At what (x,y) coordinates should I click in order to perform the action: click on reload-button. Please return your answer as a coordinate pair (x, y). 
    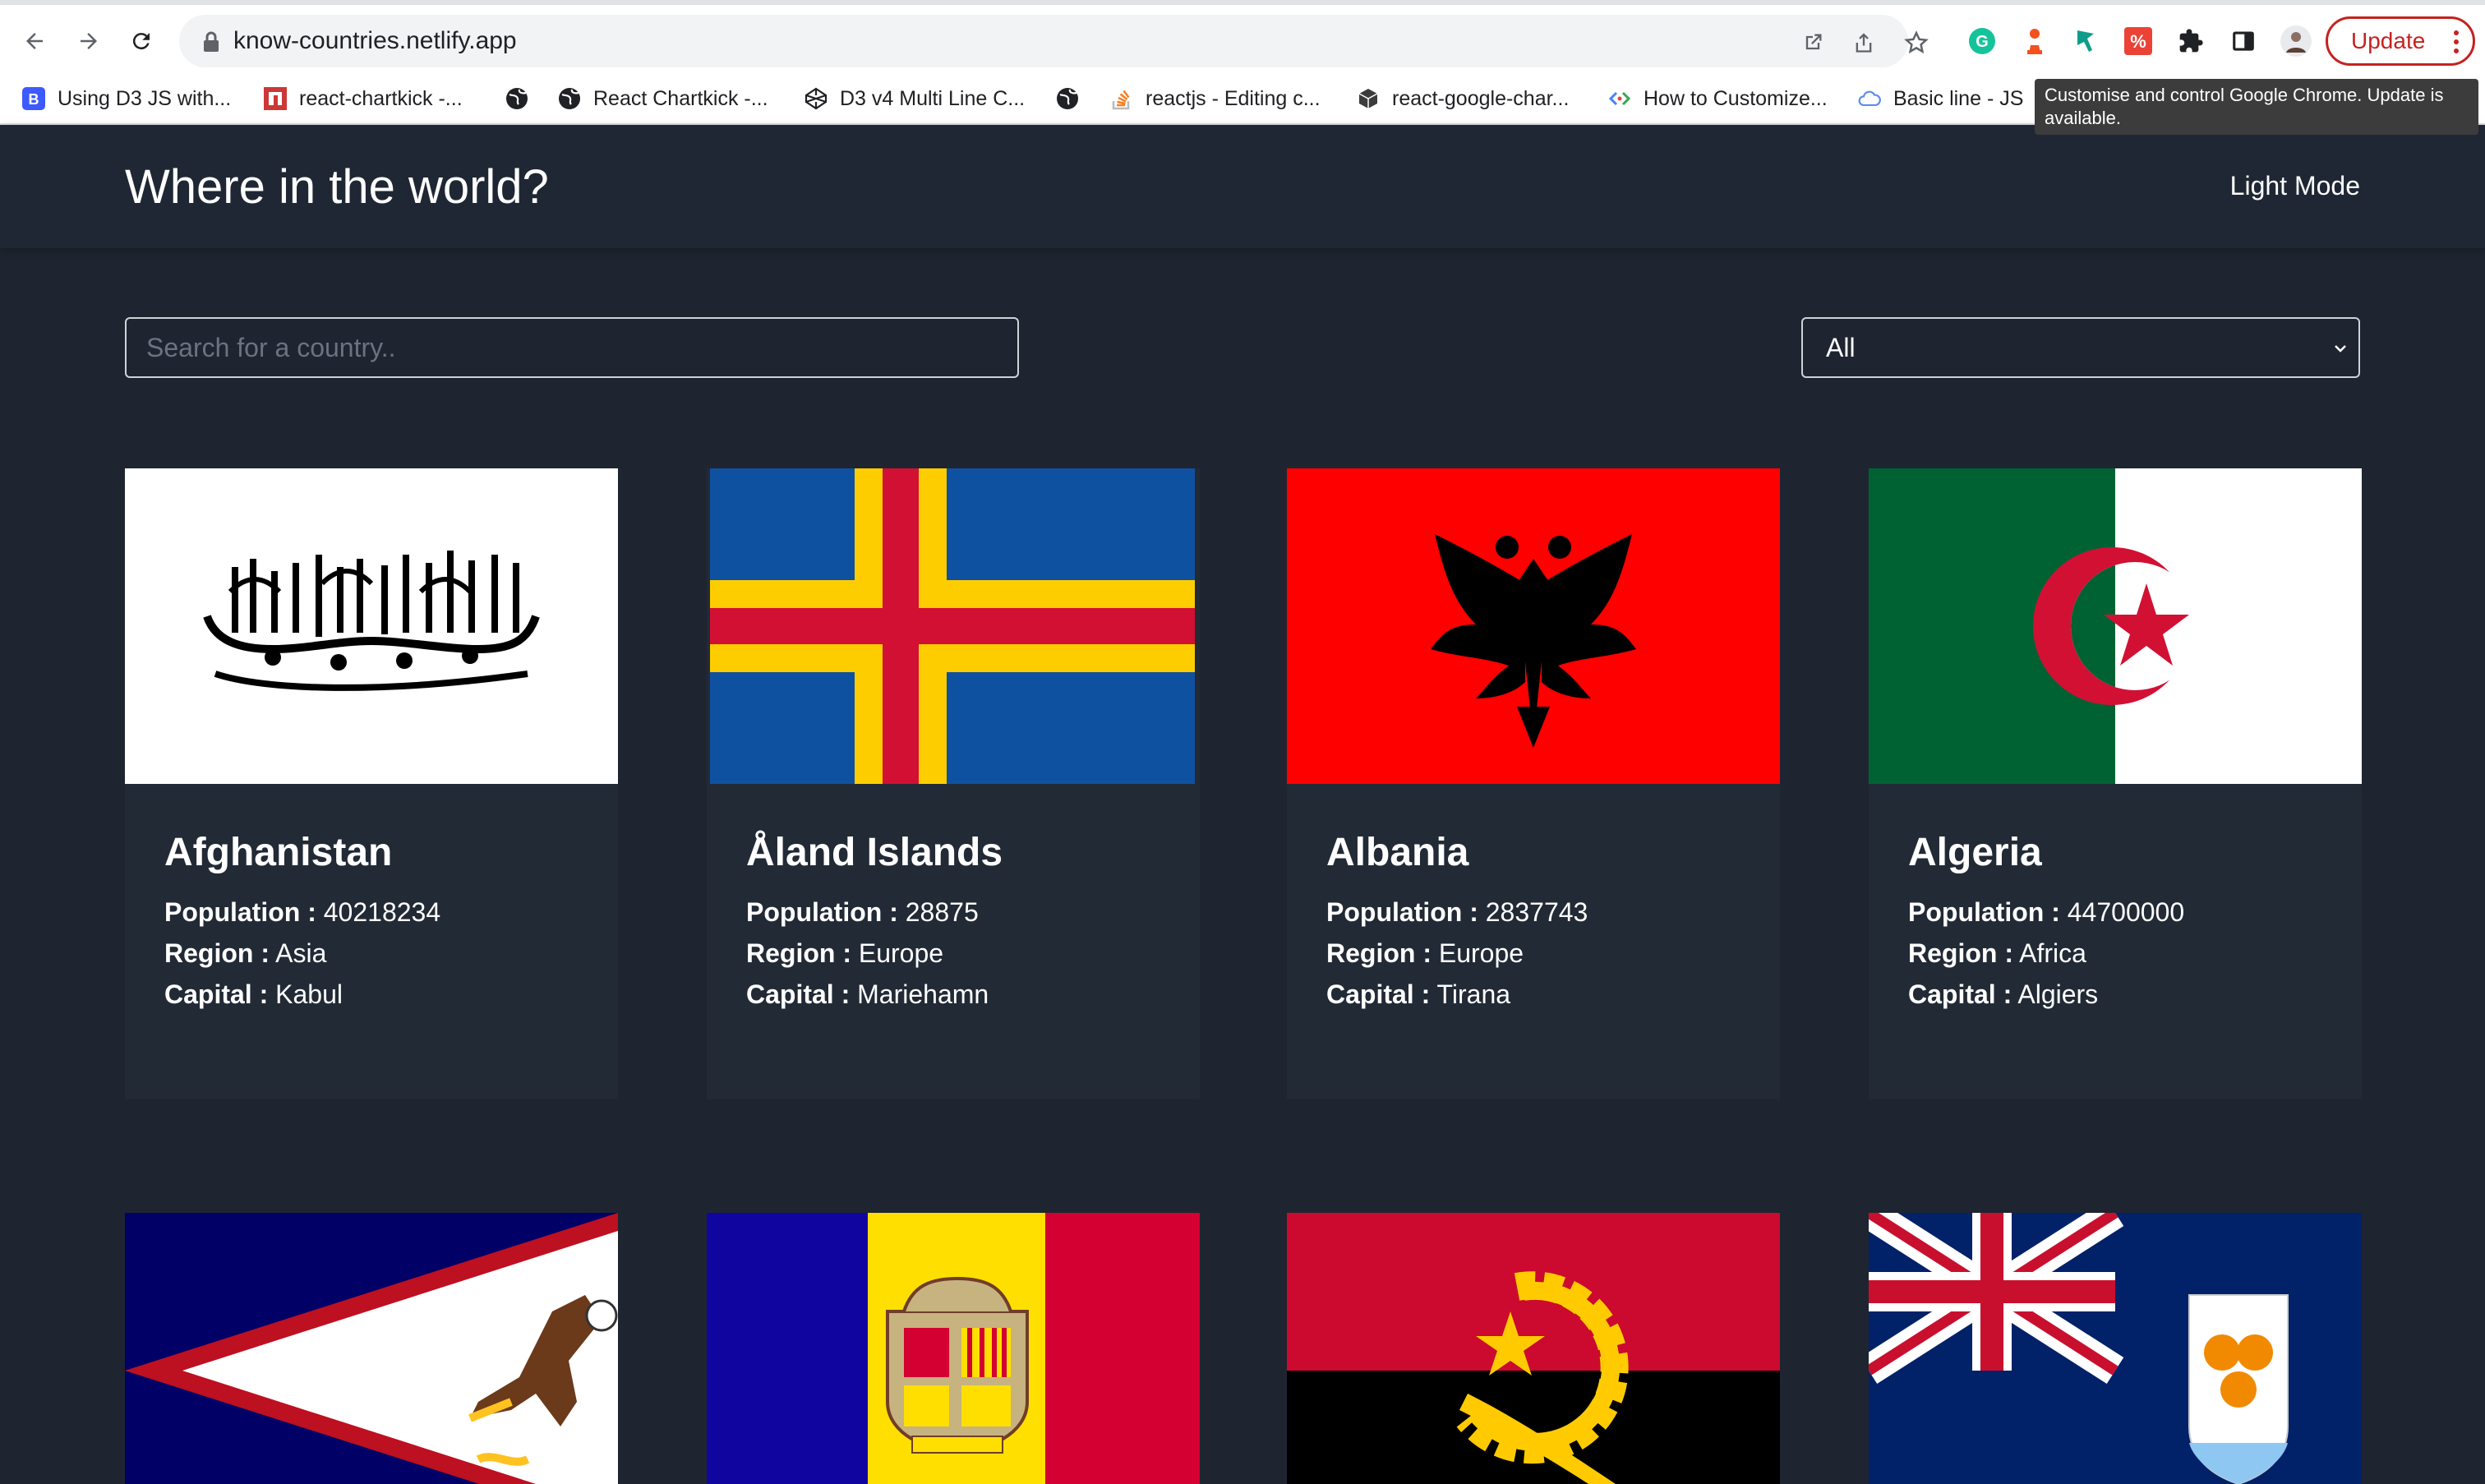
    Looking at the image, I should click on (141, 41).